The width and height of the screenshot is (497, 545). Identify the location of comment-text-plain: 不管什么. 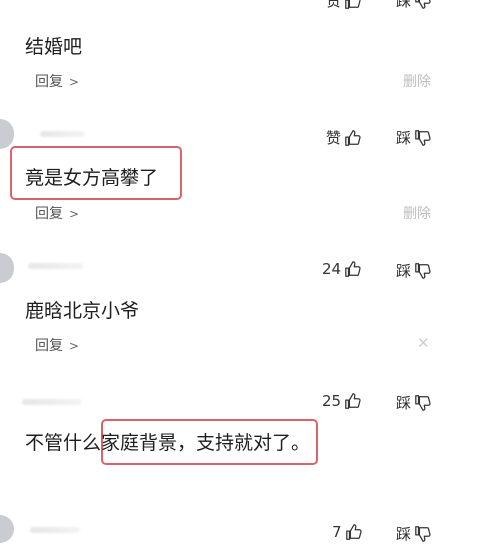
(63, 443).